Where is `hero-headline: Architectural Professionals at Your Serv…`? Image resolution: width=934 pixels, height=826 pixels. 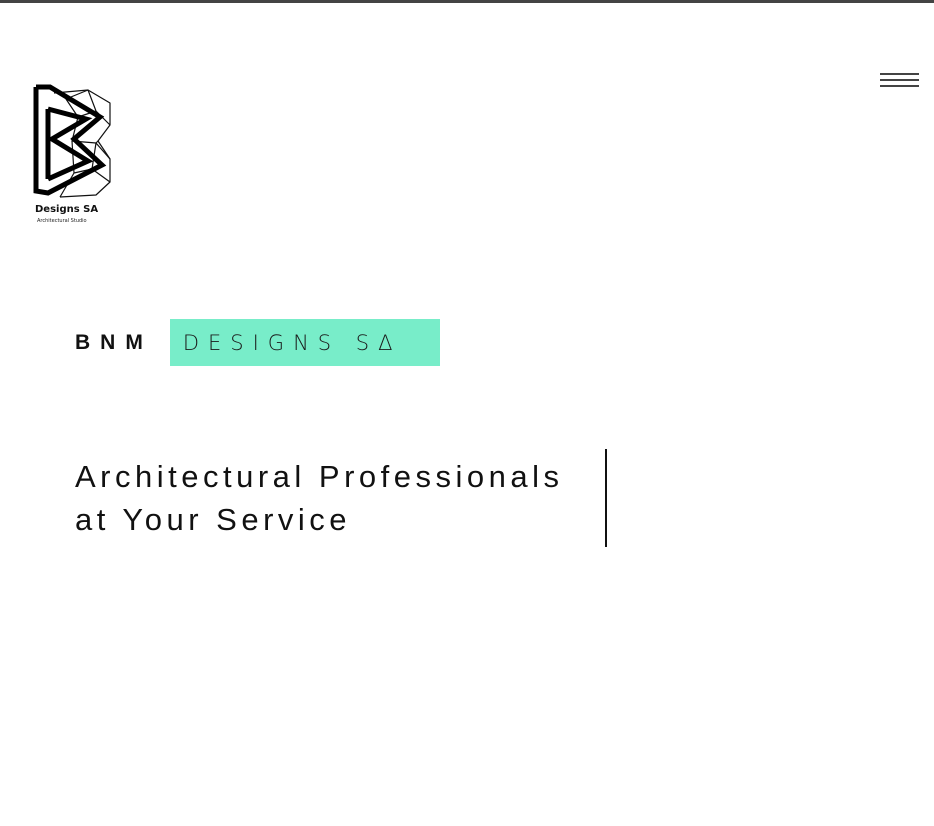 hero-headline: Architectural Professionals at Your Serv… is located at coordinates (340, 498).